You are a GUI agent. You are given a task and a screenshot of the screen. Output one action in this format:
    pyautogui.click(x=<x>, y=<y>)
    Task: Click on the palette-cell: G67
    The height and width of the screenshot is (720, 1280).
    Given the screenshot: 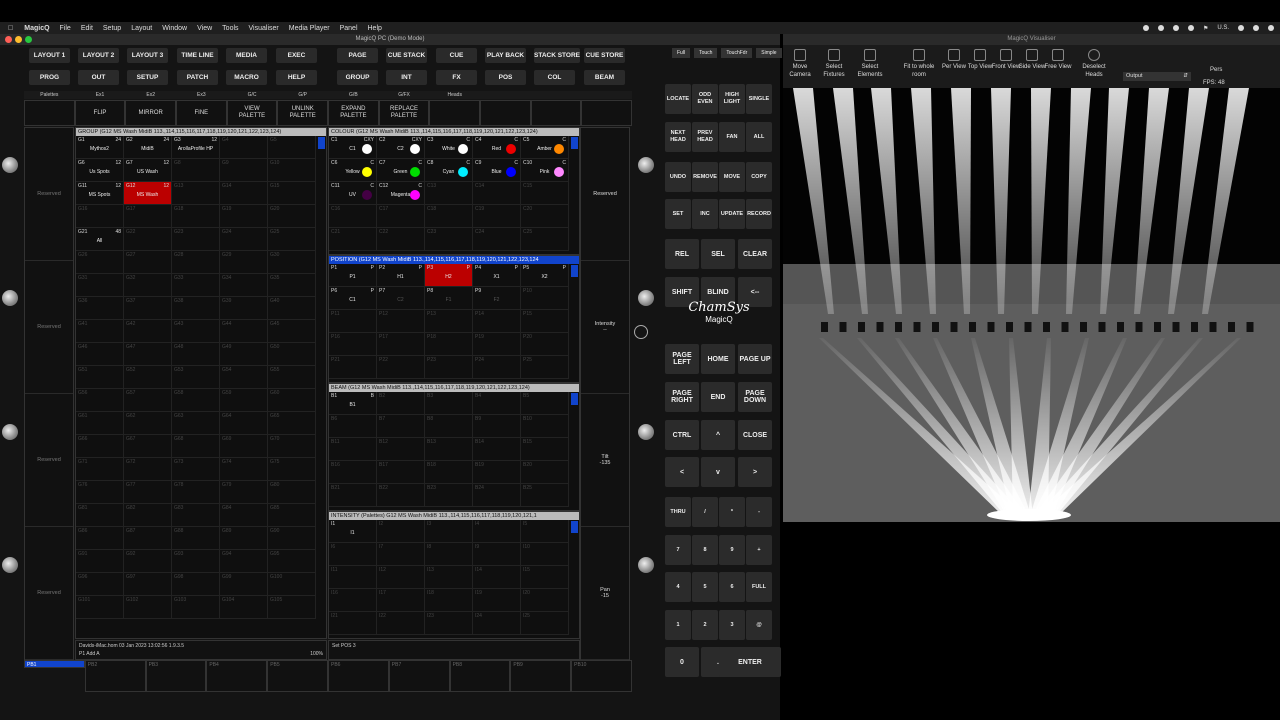 What is the action you would take?
    pyautogui.click(x=148, y=446)
    